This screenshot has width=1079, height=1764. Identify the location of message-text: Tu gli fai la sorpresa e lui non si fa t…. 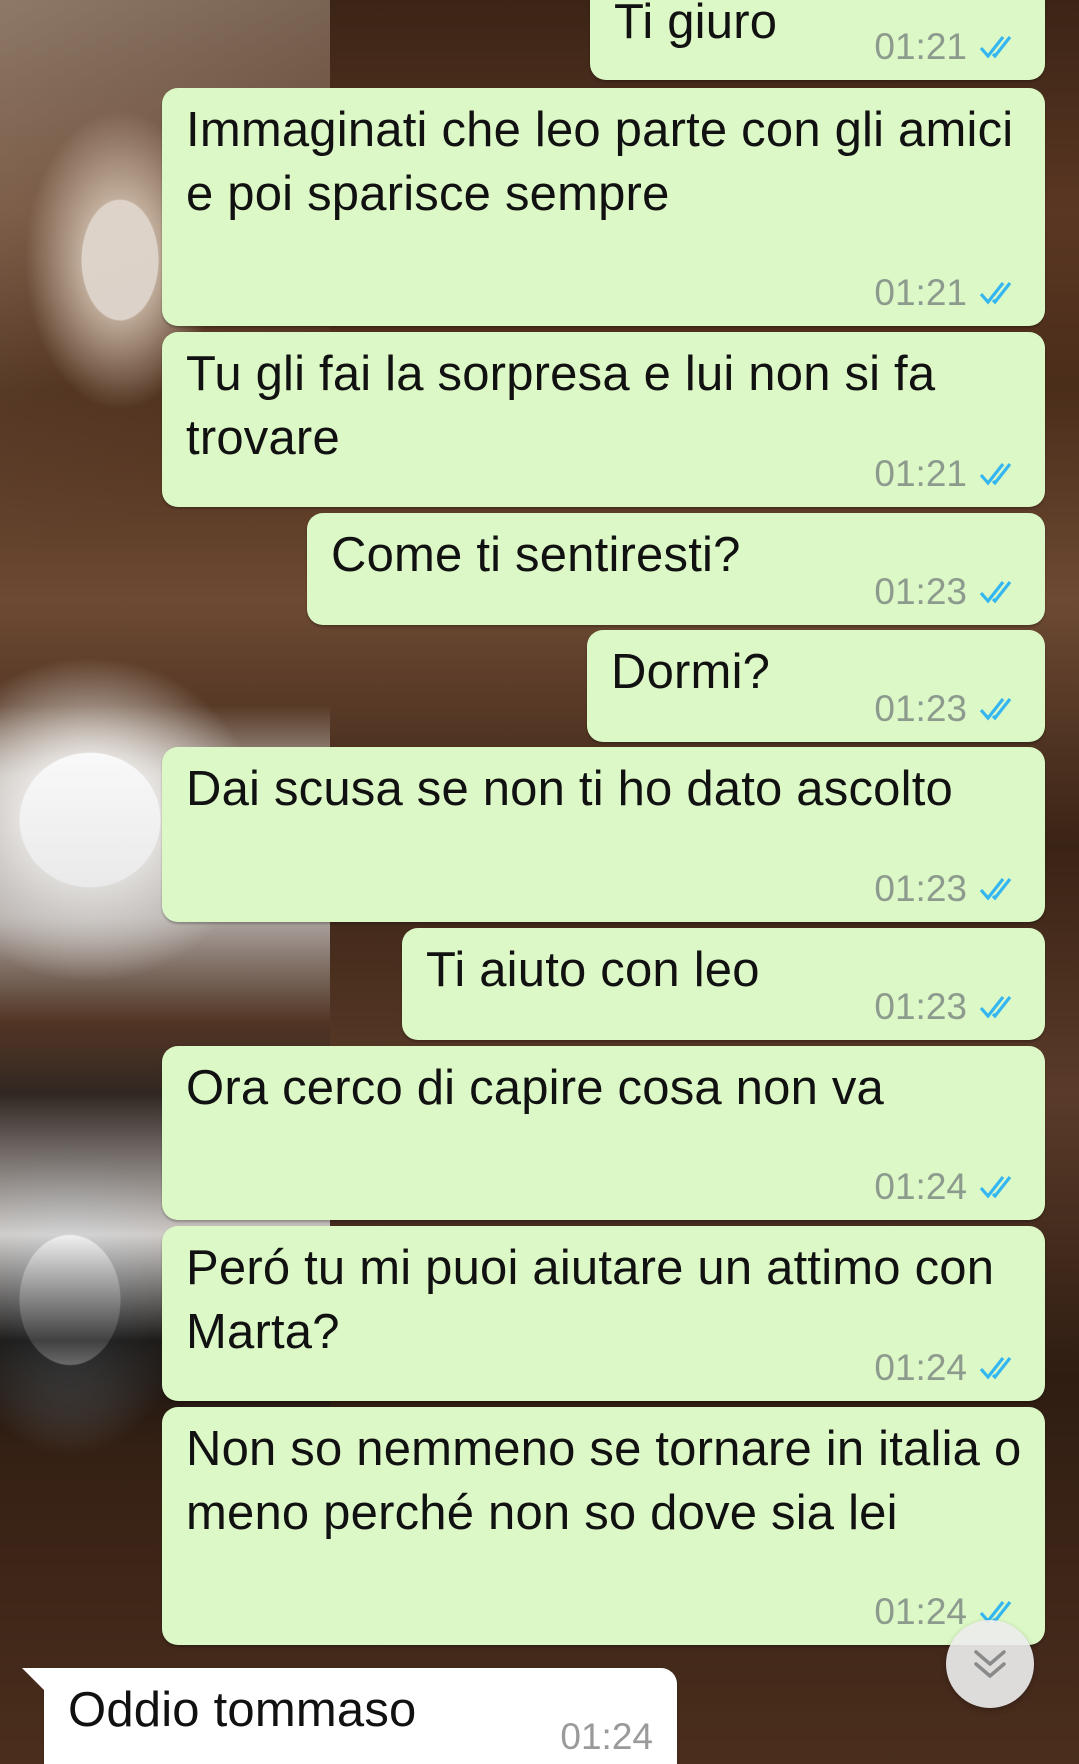
(568, 406).